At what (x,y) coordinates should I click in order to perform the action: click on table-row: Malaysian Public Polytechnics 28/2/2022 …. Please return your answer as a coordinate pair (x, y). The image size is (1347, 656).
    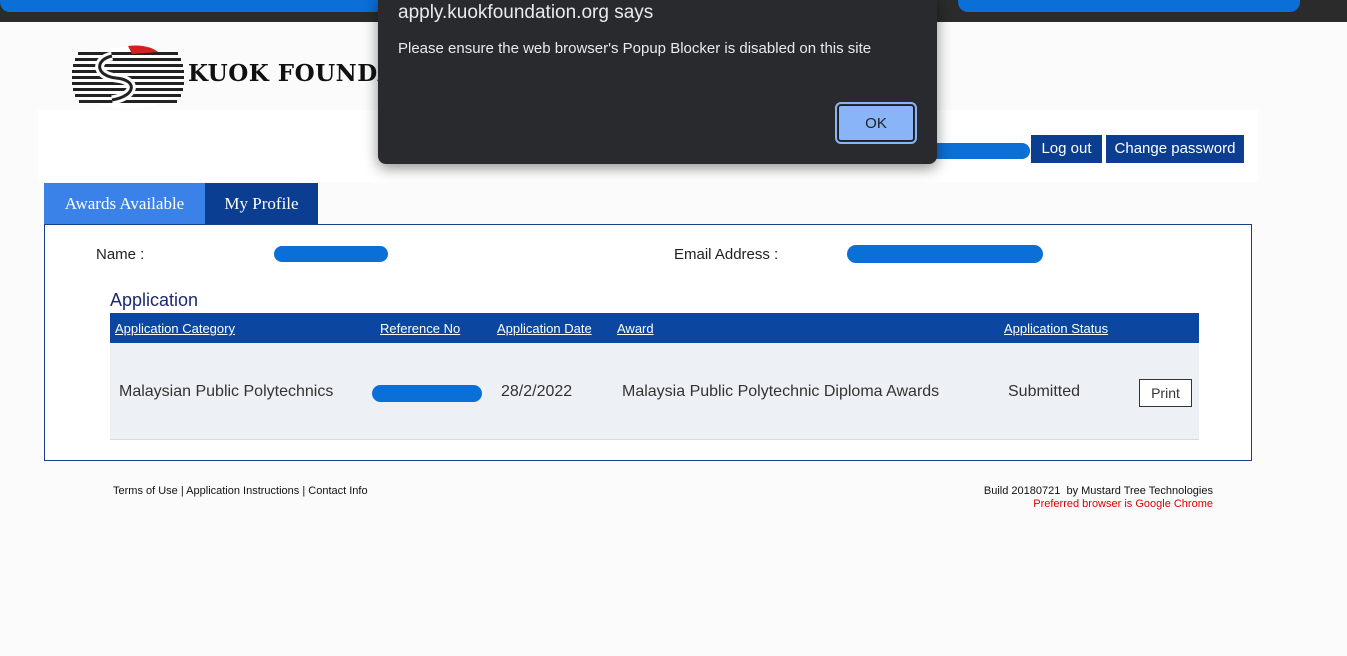
    Looking at the image, I should click on (654, 391).